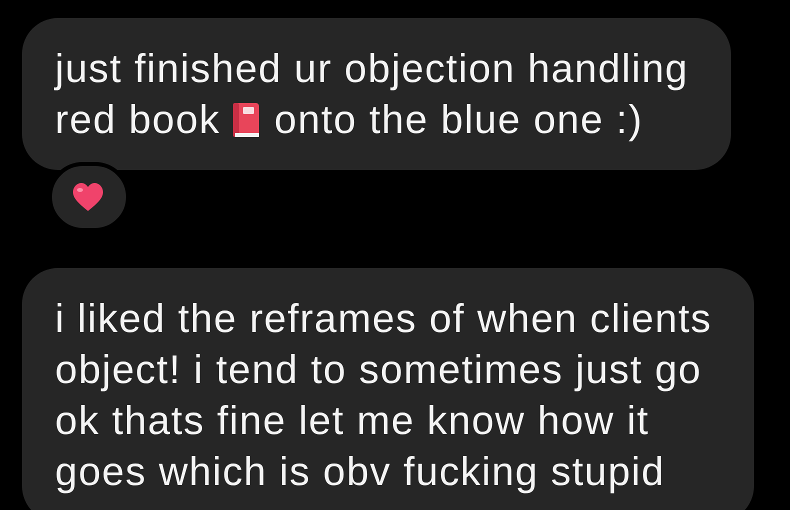 The width and height of the screenshot is (790, 510). What do you see at coordinates (360, 472) in the screenshot?
I see `message-text: goes which is obv fucking stupid` at bounding box center [360, 472].